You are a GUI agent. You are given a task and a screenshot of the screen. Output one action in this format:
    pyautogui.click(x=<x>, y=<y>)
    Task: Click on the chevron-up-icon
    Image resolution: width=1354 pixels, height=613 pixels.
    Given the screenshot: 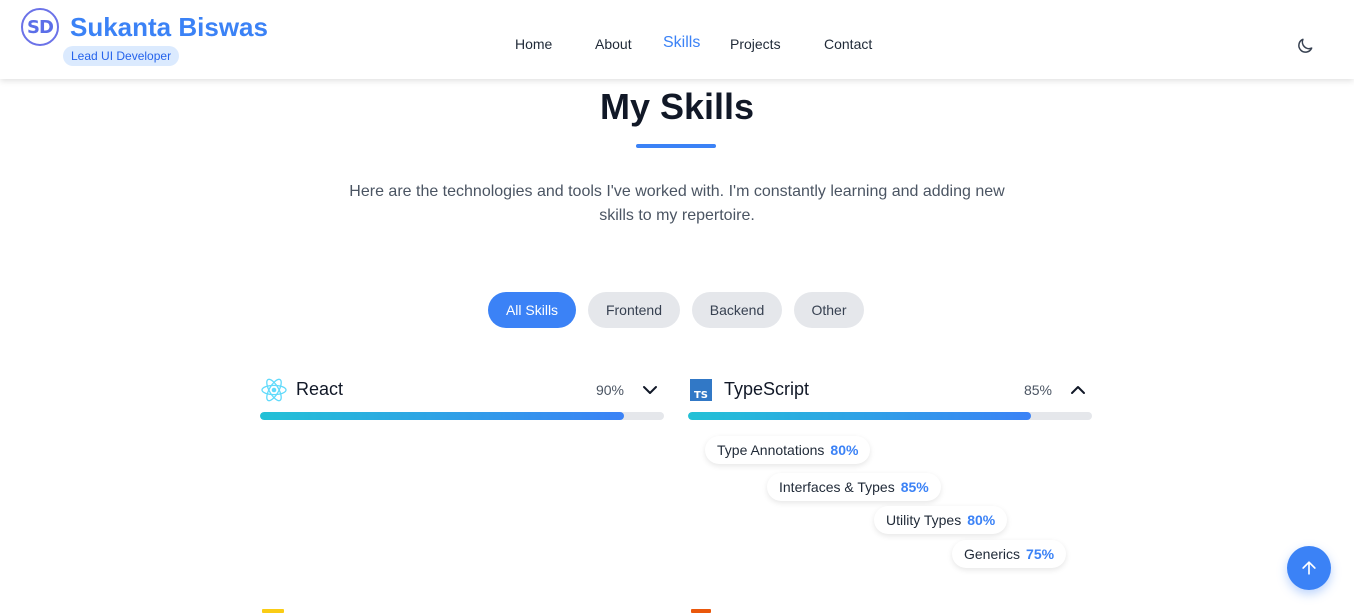 What is the action you would take?
    pyautogui.click(x=1078, y=390)
    